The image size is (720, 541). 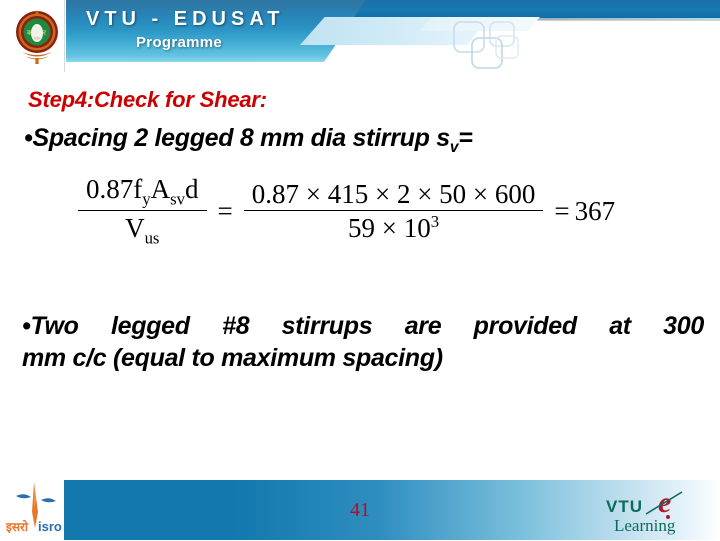 What do you see at coordinates (241, 138) in the screenshot?
I see `bullet-text: Spacing 2 legged 8 mm dia stirrup s` at bounding box center [241, 138].